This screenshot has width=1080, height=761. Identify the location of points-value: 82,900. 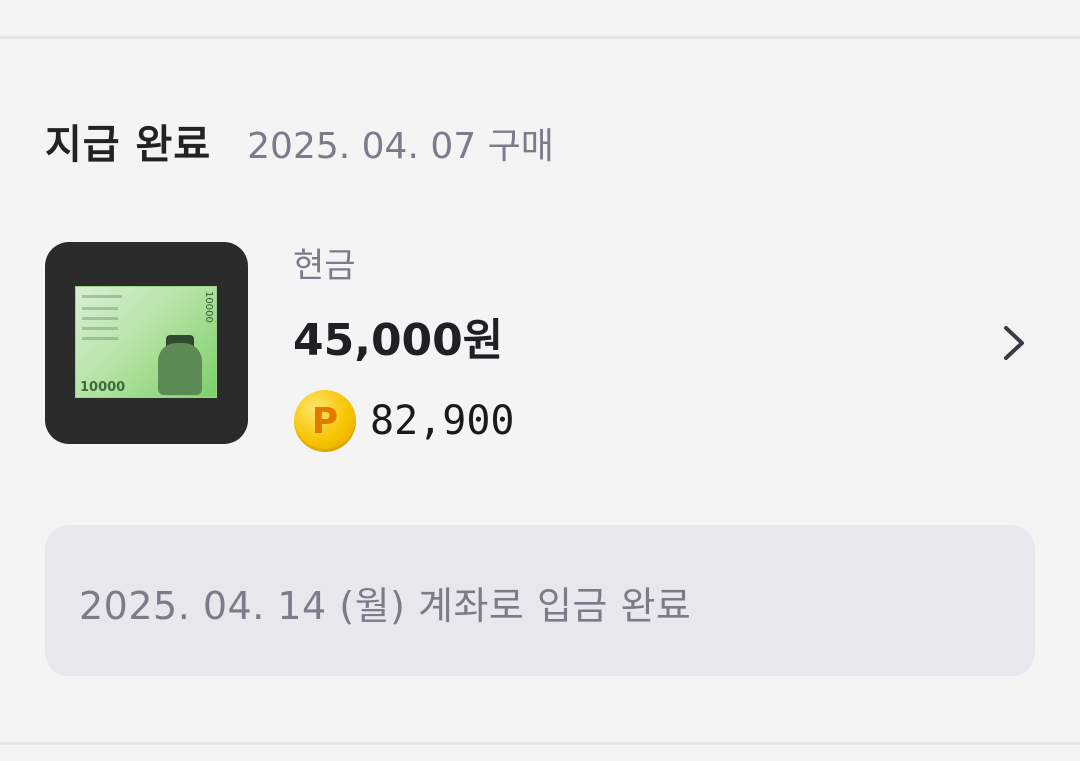
(442, 421).